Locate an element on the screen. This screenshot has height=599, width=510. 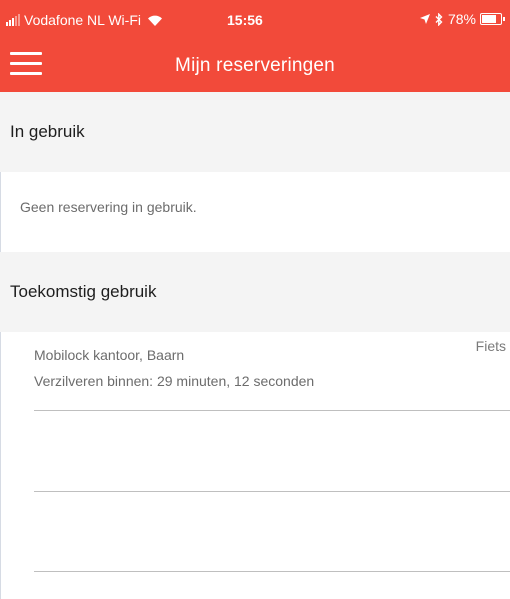
carrier-name: Vodafone NL Wi-Fi is located at coordinates (82, 20).